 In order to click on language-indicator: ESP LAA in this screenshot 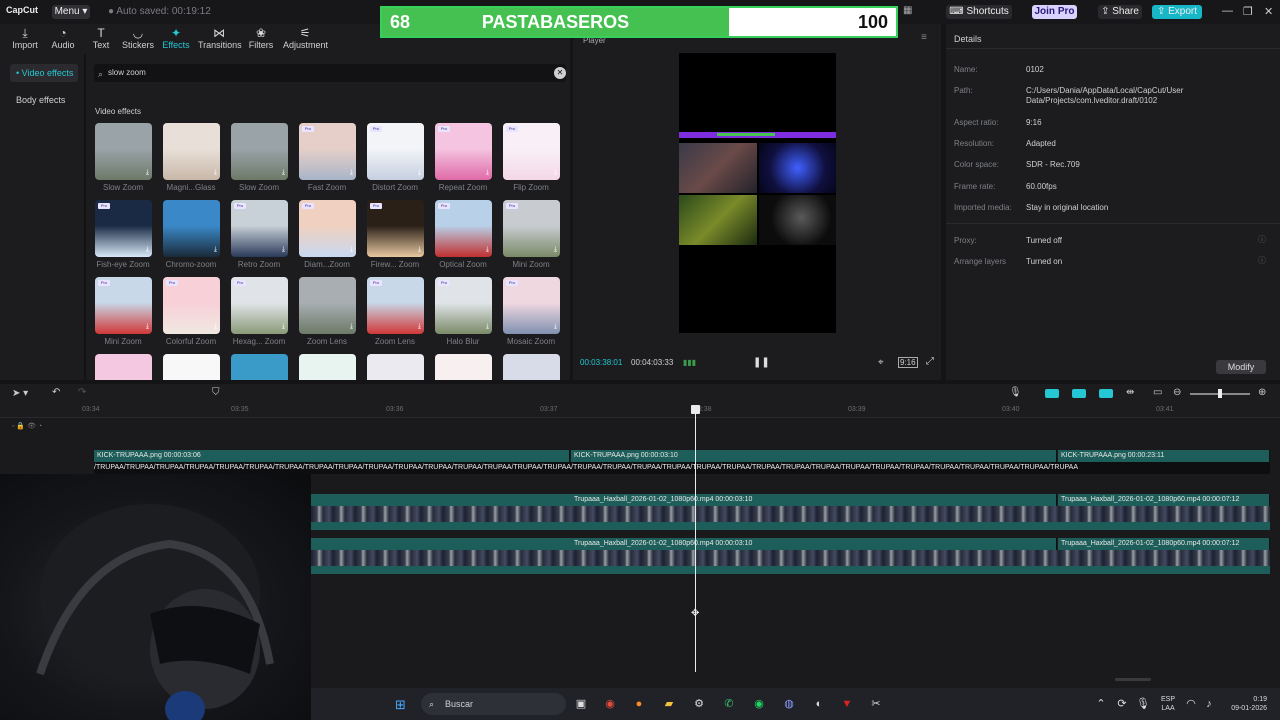, I will do `click(1168, 704)`.